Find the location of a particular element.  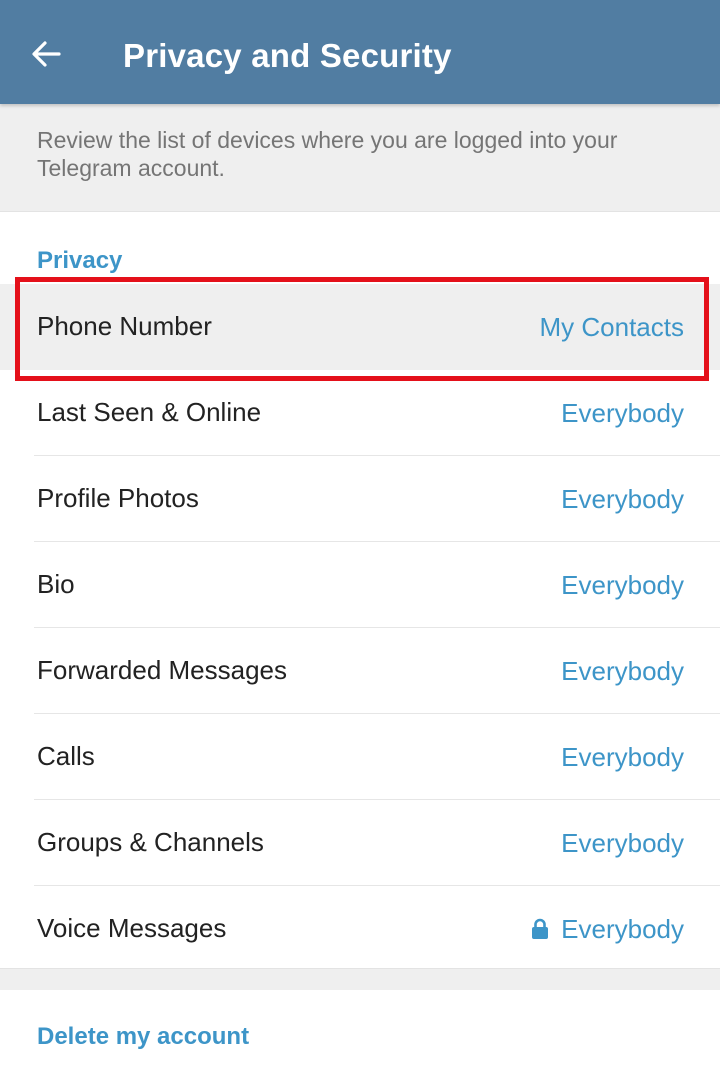

row-label: Calls is located at coordinates (66, 756).